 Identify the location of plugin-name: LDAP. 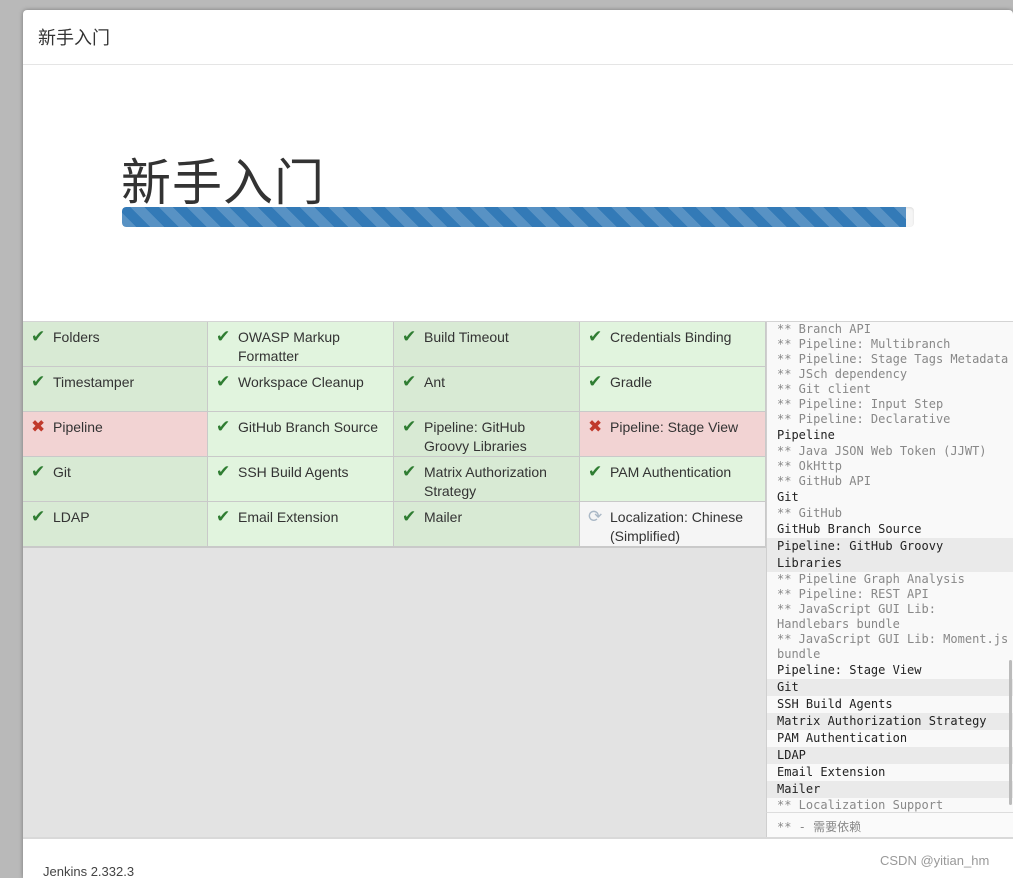
(71, 517).